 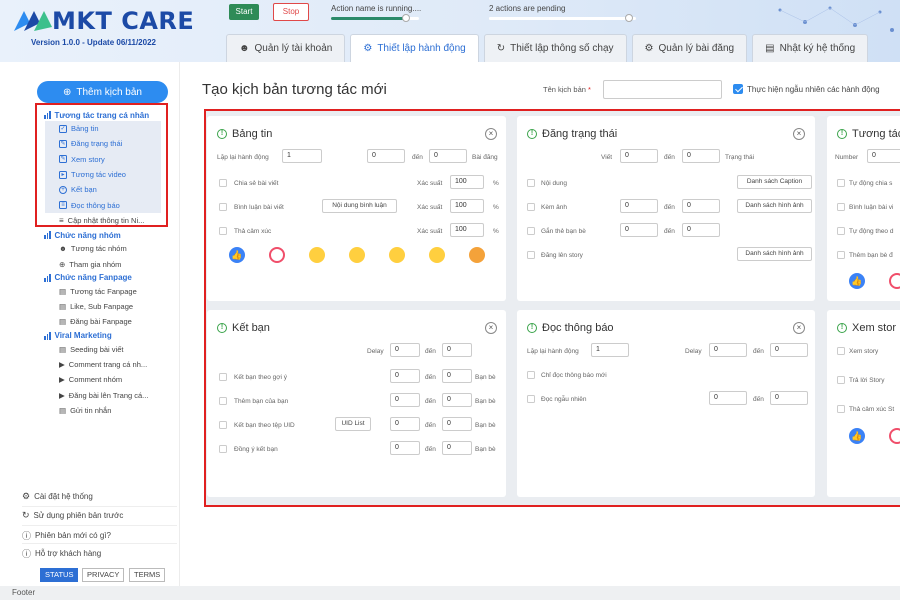 I want to click on caption-list-button: Danh sách Caption, so click(x=774, y=182).